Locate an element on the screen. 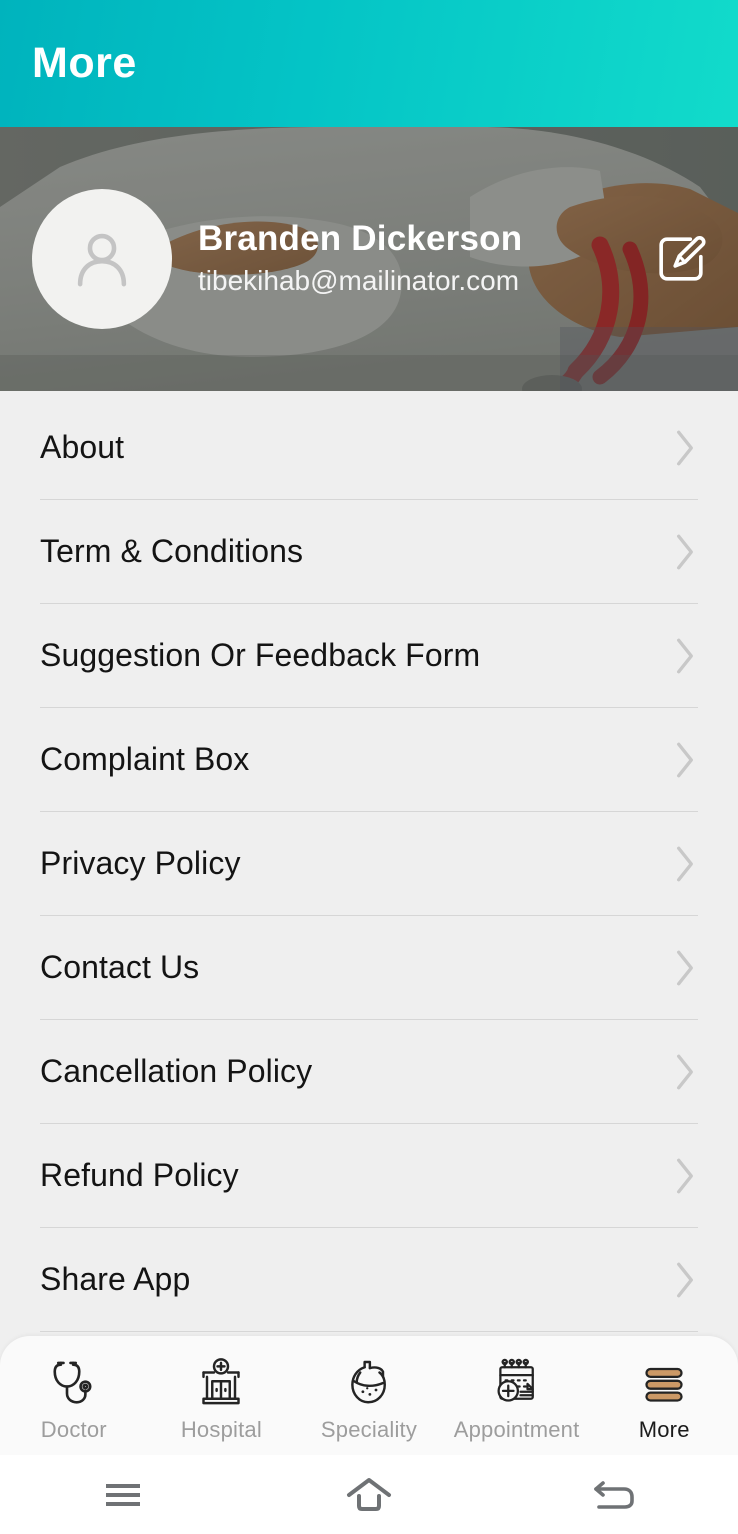 This screenshot has height=1534, width=738. menu-item-suggestion-feedback: Suggestion Or Feedback Form is located at coordinates (369, 655).